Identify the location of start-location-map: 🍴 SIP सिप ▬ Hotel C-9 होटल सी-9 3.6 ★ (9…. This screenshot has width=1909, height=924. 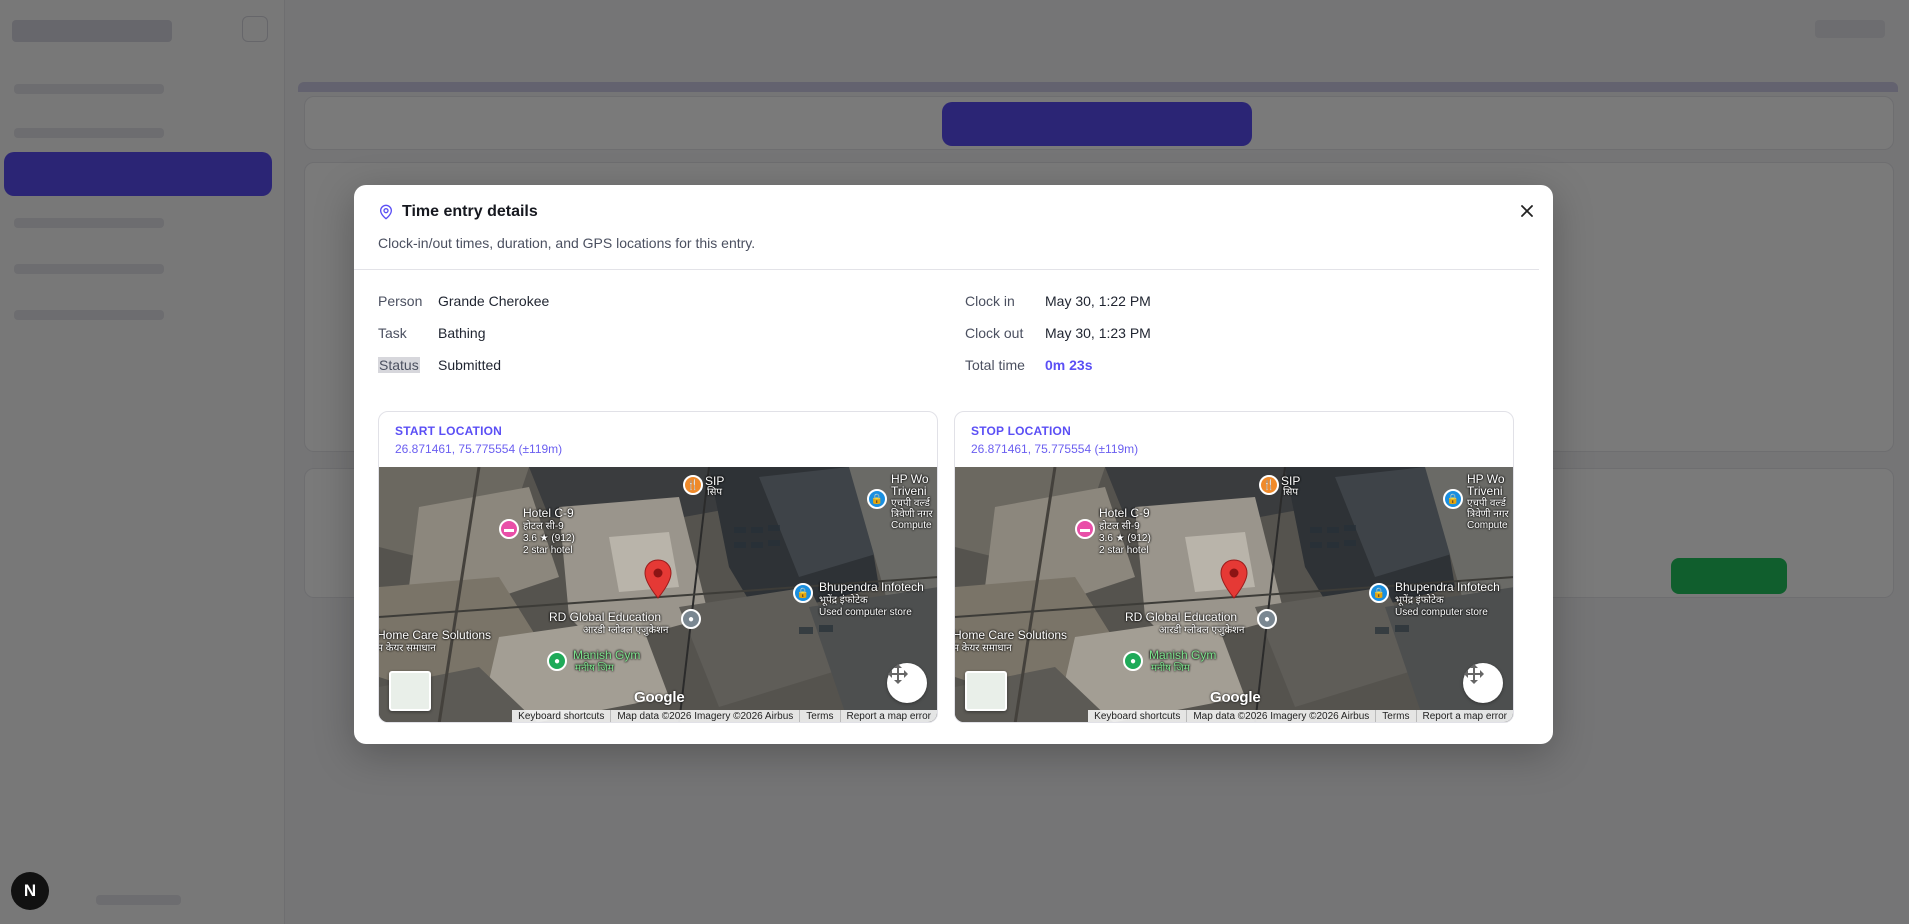
(658, 594).